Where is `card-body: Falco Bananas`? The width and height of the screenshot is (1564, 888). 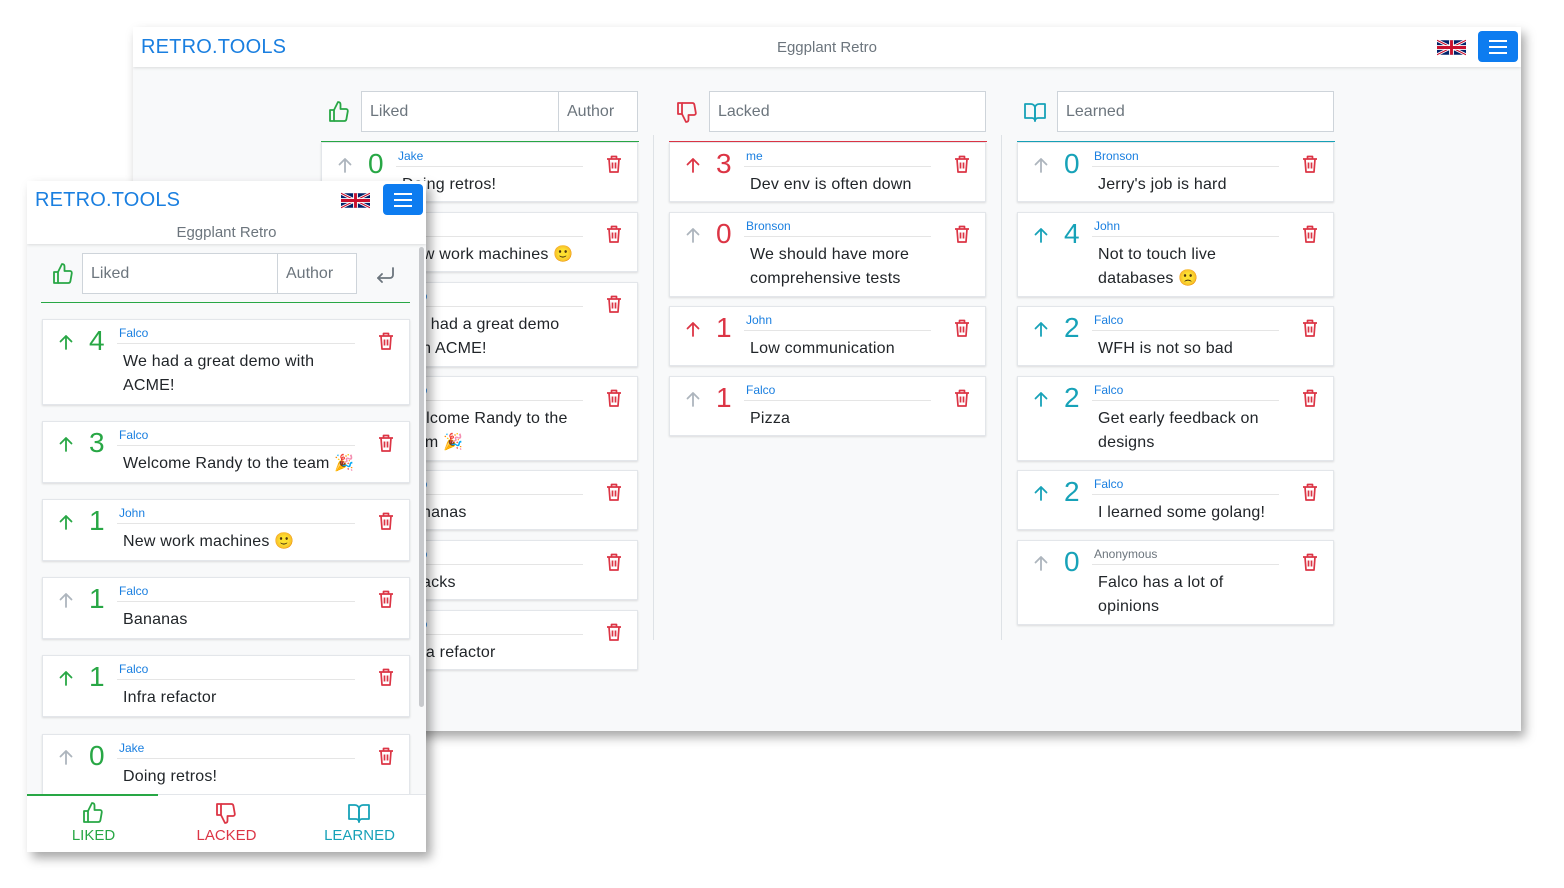
card-body: Falco Bananas is located at coordinates (239, 608).